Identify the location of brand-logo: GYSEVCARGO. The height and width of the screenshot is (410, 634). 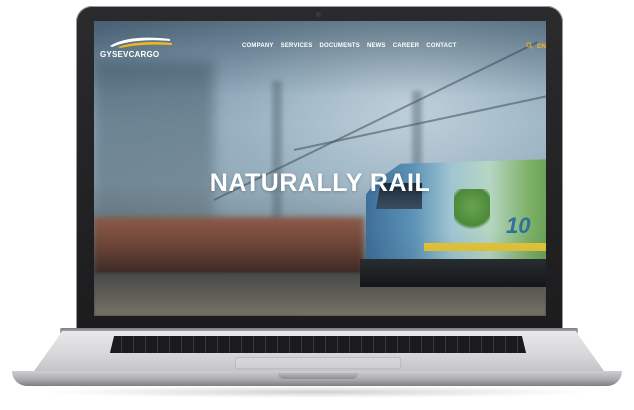
(136, 48).